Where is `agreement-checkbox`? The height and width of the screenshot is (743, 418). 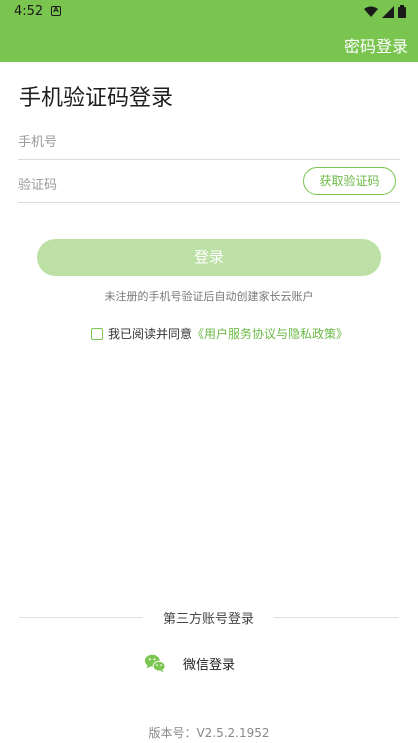 agreement-checkbox is located at coordinates (97, 333).